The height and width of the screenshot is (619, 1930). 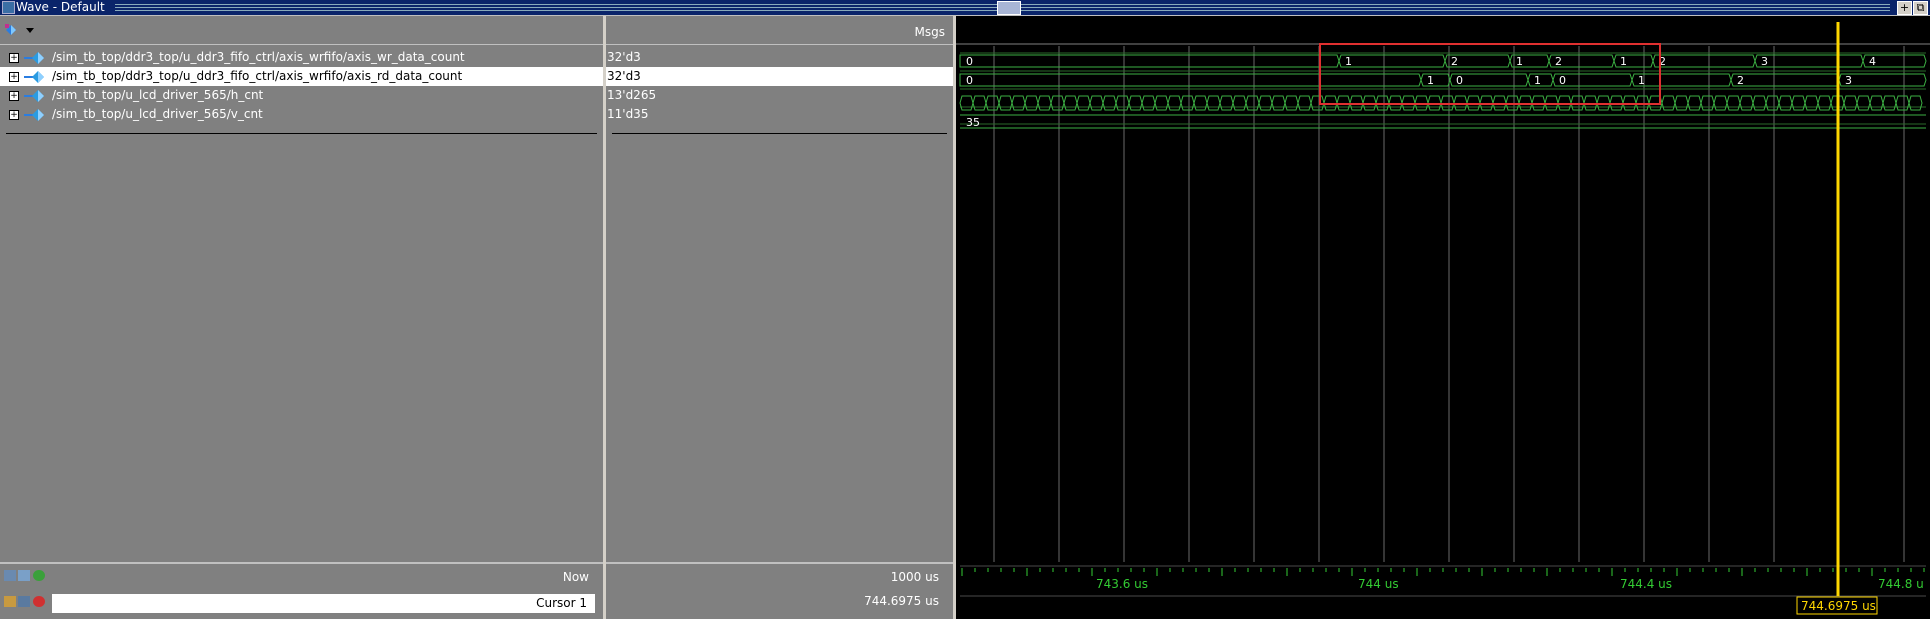 I want to click on wave-tool-icon, so click(x=13, y=30).